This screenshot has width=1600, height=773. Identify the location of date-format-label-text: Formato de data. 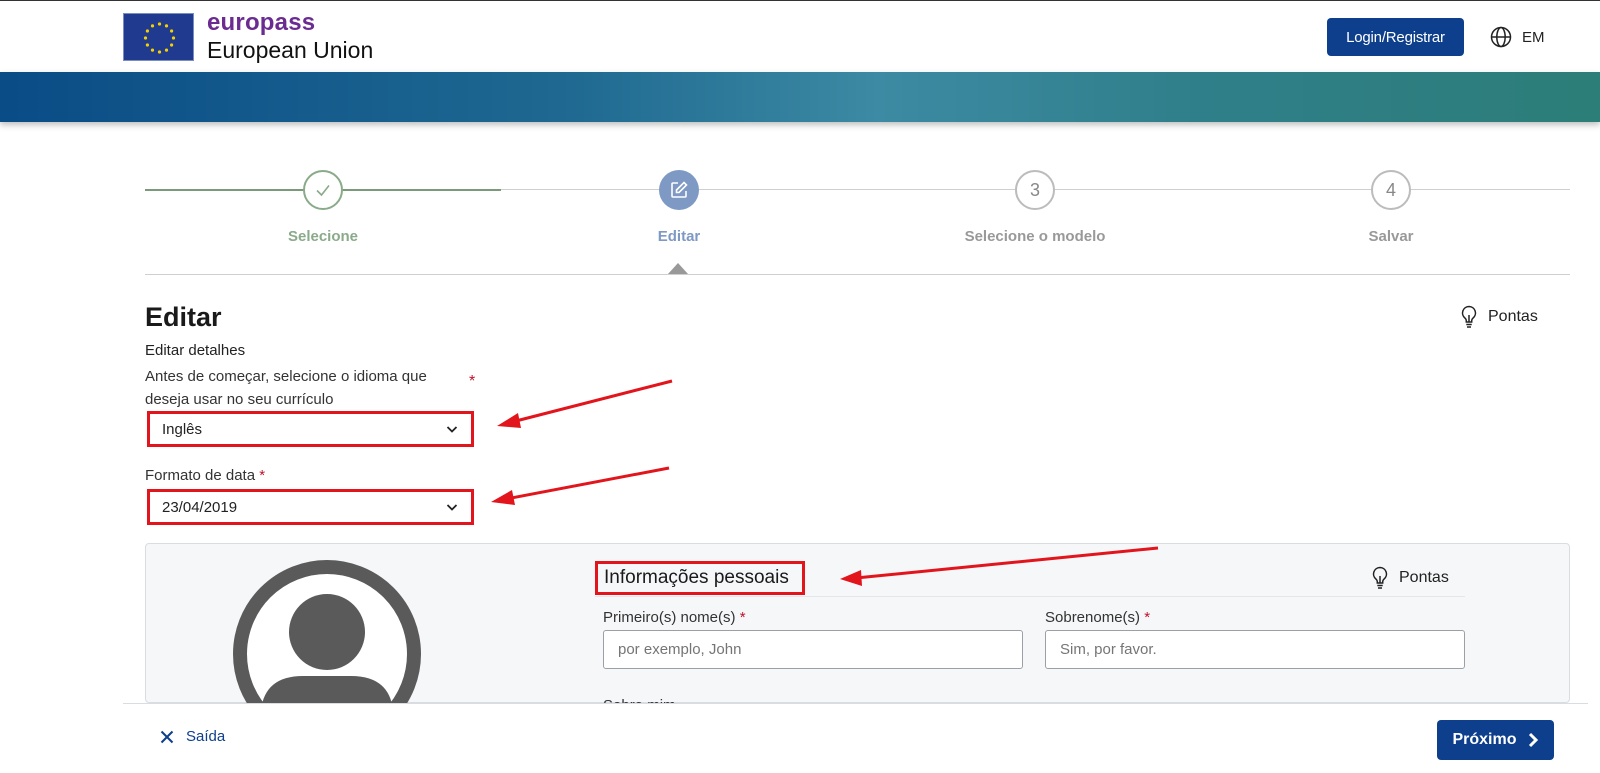
(200, 475).